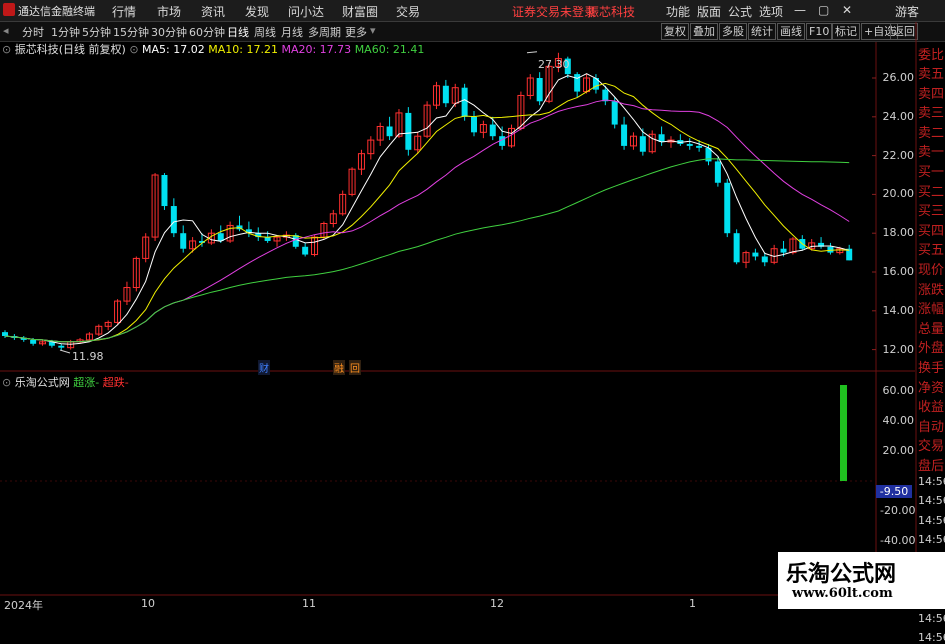 The image size is (945, 644). What do you see at coordinates (931, 329) in the screenshot?
I see `quote-row-label: 总量` at bounding box center [931, 329].